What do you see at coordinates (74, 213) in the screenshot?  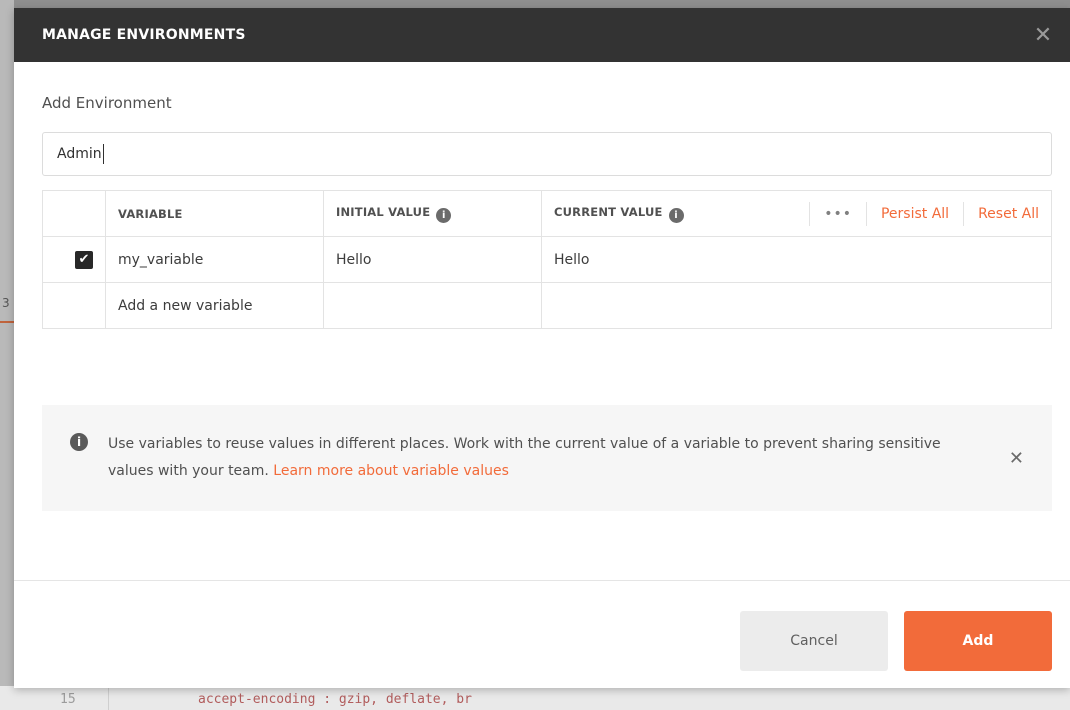 I see `header-checkbox-cell` at bounding box center [74, 213].